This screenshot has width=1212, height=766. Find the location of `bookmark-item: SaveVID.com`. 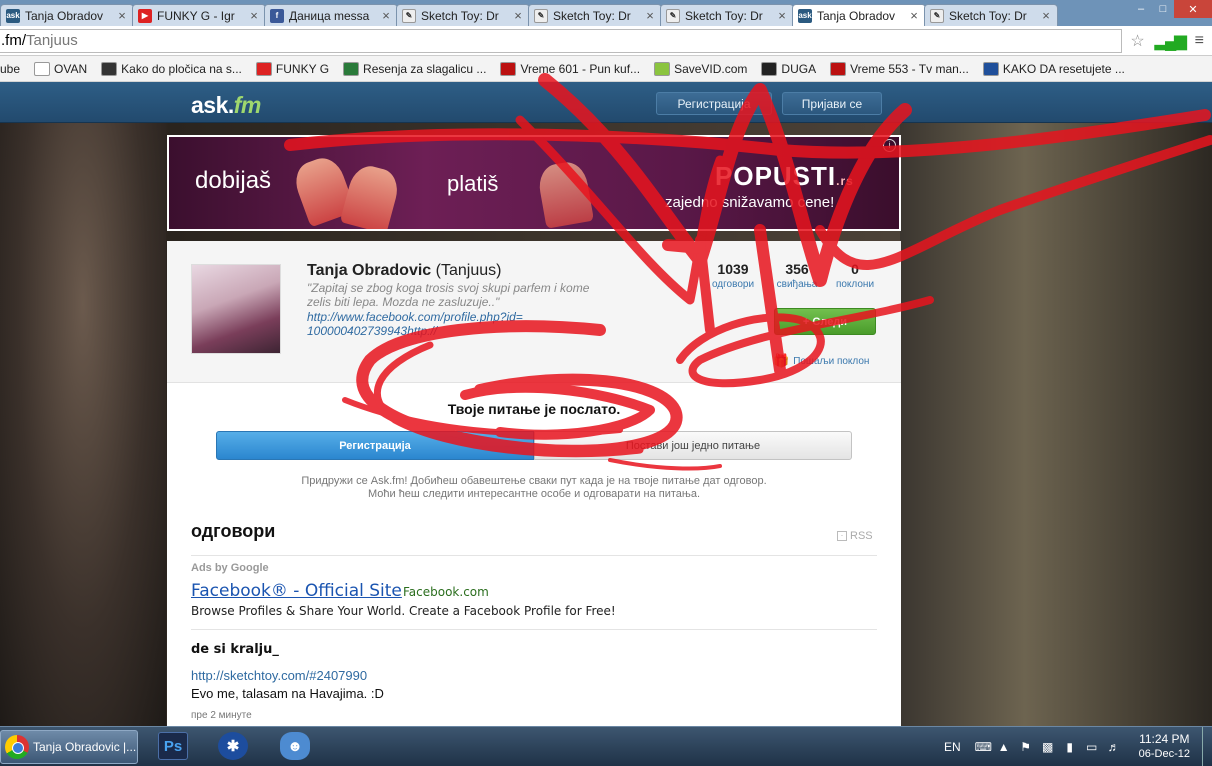

bookmark-item: SaveVID.com is located at coordinates (701, 68).